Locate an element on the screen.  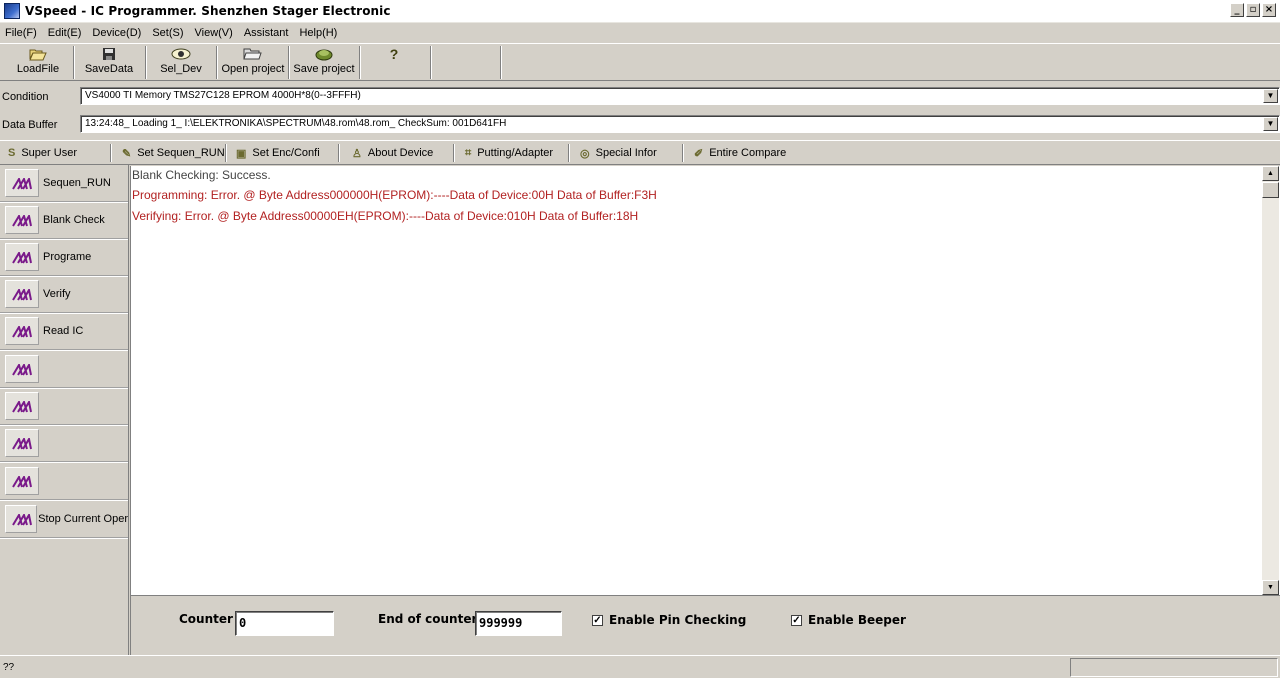
tab-label: About Device is located at coordinates (400, 153).